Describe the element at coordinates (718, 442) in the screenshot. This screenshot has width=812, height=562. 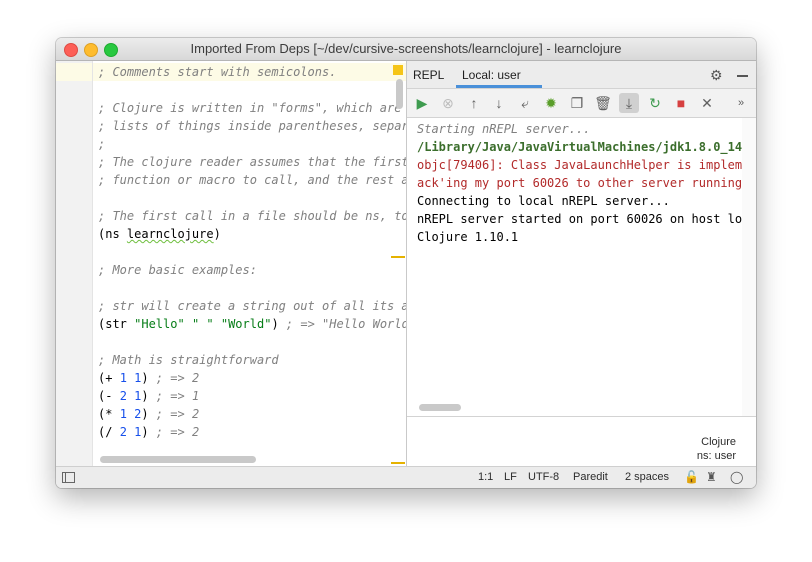
I see `repl-language-label: Clojure` at that location.